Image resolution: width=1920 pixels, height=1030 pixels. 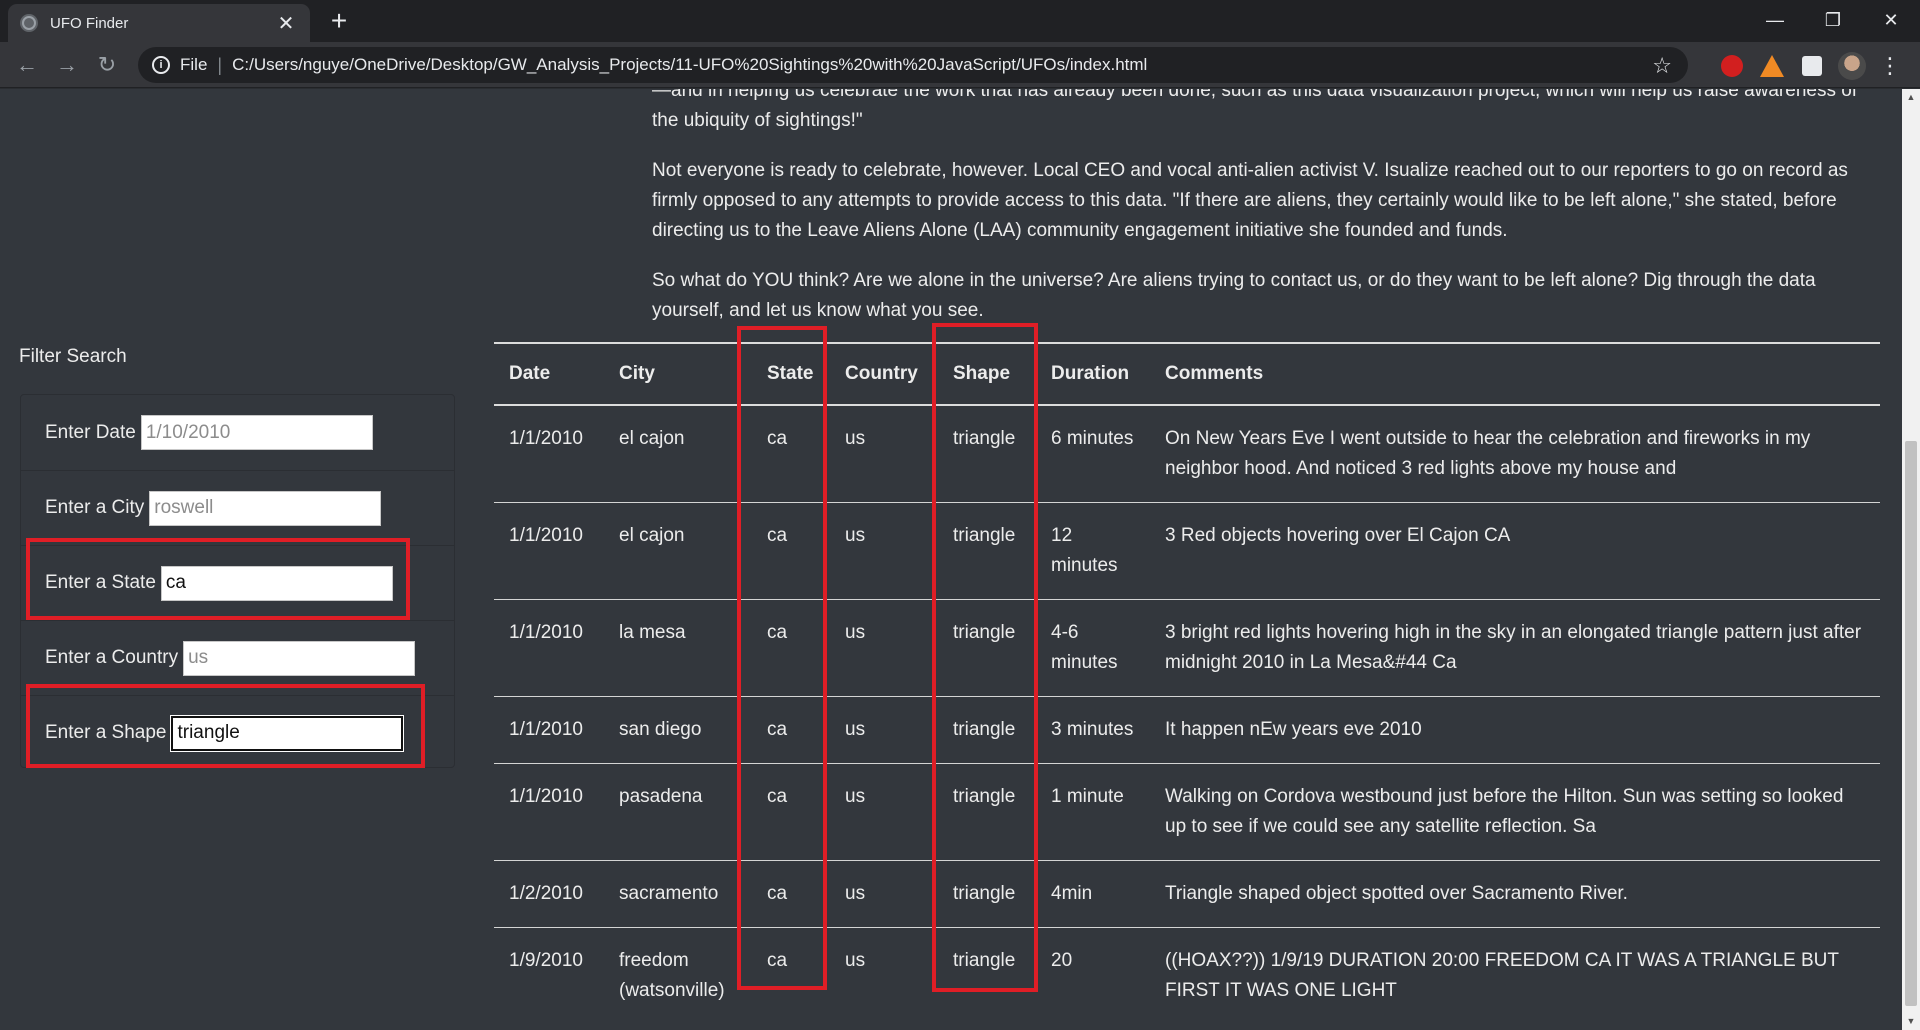 I want to click on cell-city: san diego, so click(x=678, y=730).